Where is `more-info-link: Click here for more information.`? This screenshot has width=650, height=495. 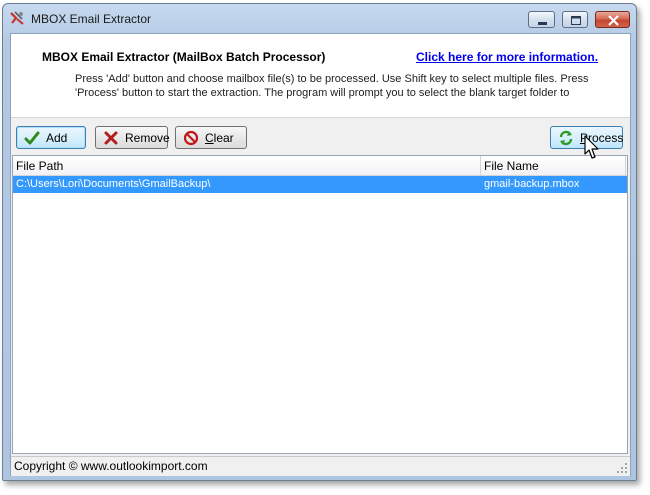 more-info-link: Click here for more information. is located at coordinates (507, 57).